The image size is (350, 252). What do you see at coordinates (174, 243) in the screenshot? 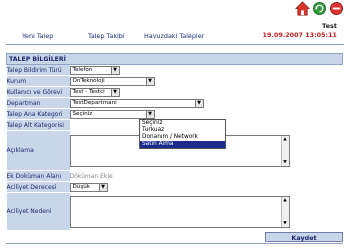
I see `footer-divider` at bounding box center [174, 243].